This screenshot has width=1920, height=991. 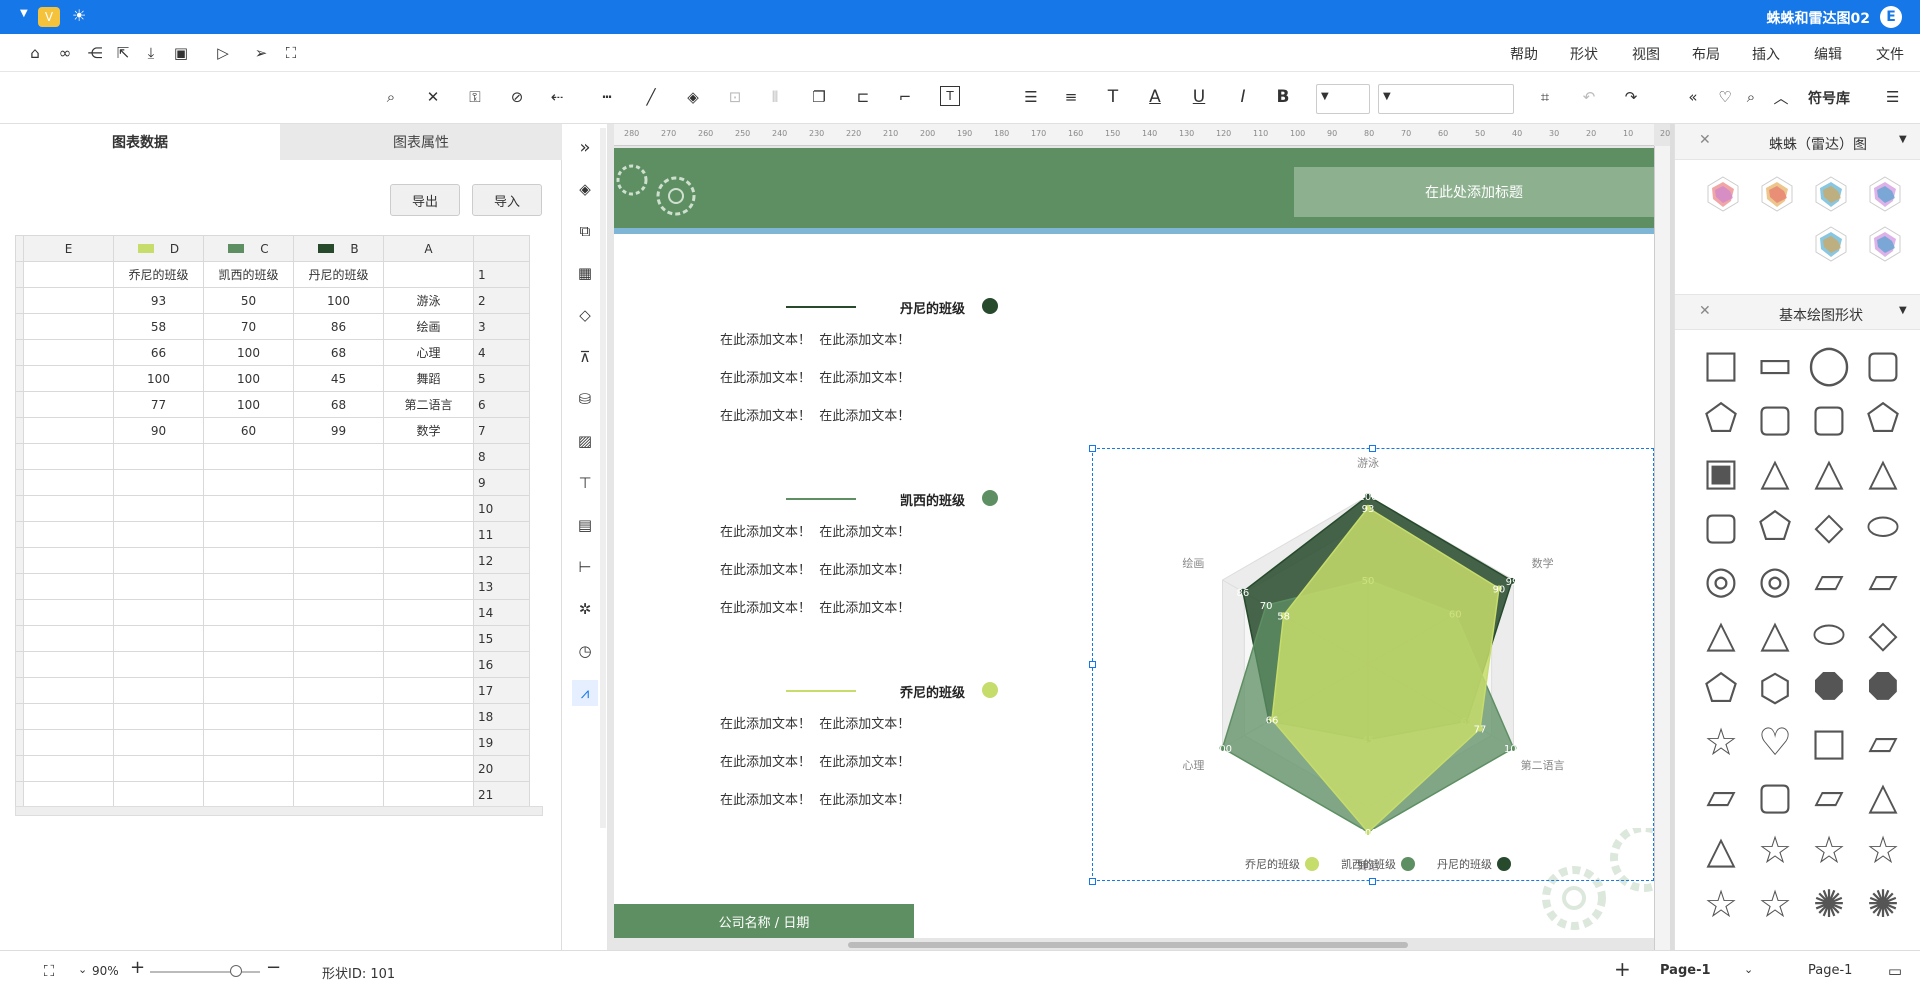 I want to click on triangle-shape-icon: △, so click(x=1883, y=472).